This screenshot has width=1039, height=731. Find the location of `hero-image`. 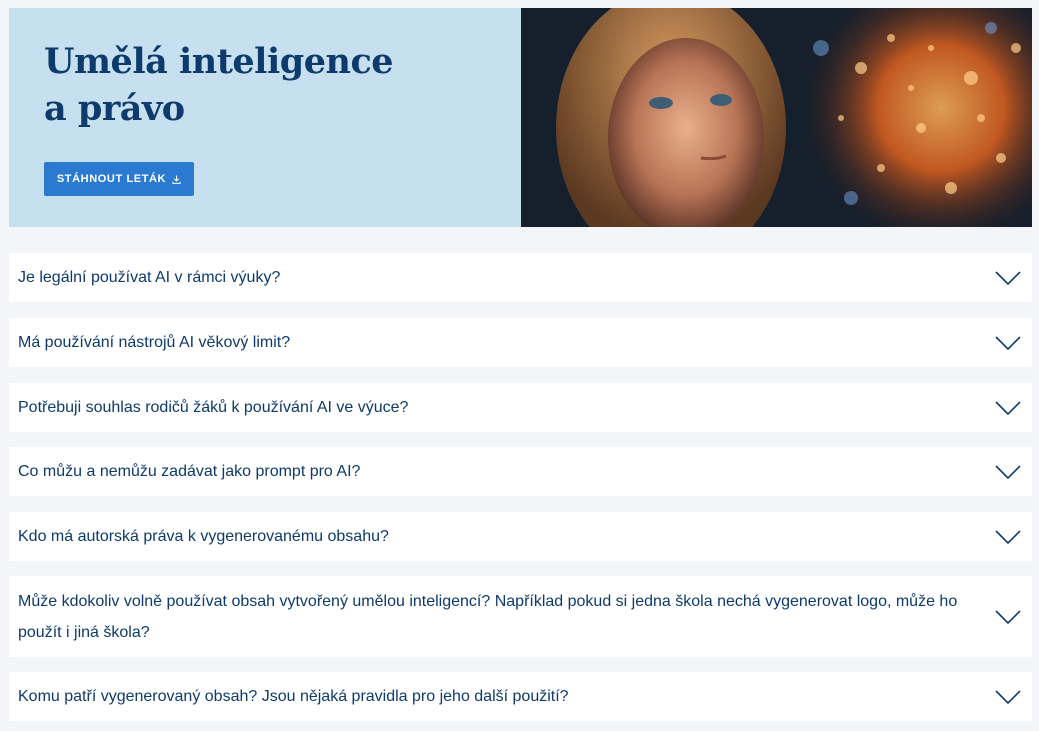

hero-image is located at coordinates (776, 117).